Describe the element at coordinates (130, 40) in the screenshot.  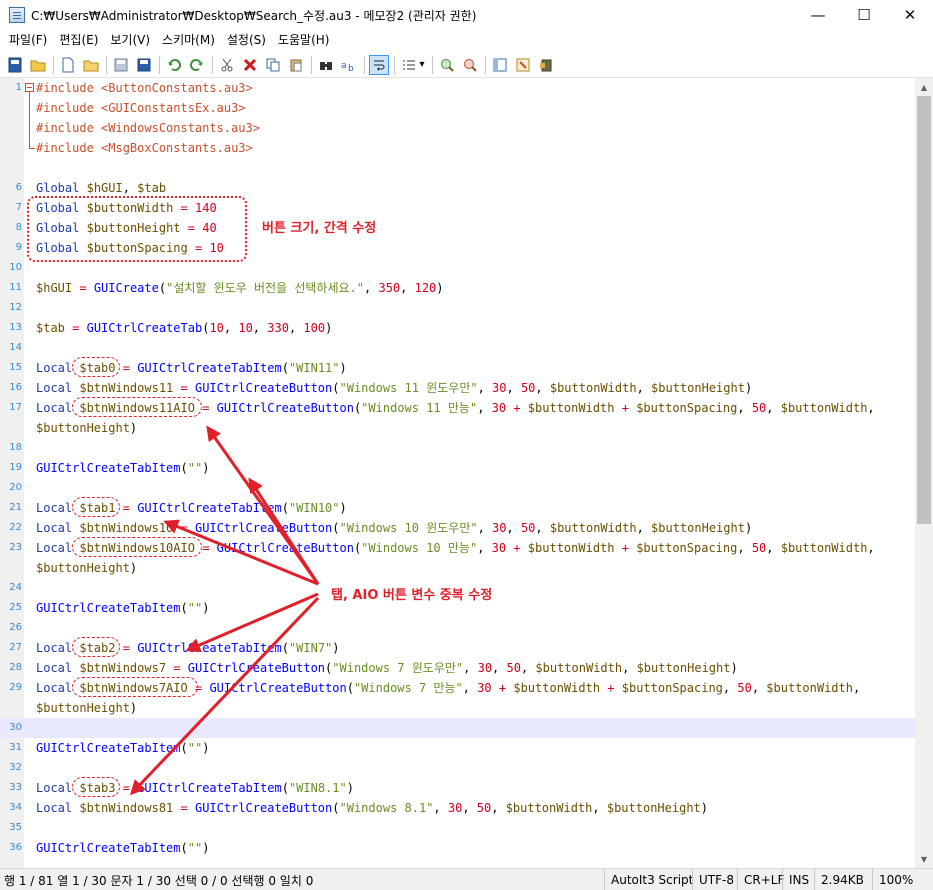
I see `menu-view: 보기(V)` at that location.